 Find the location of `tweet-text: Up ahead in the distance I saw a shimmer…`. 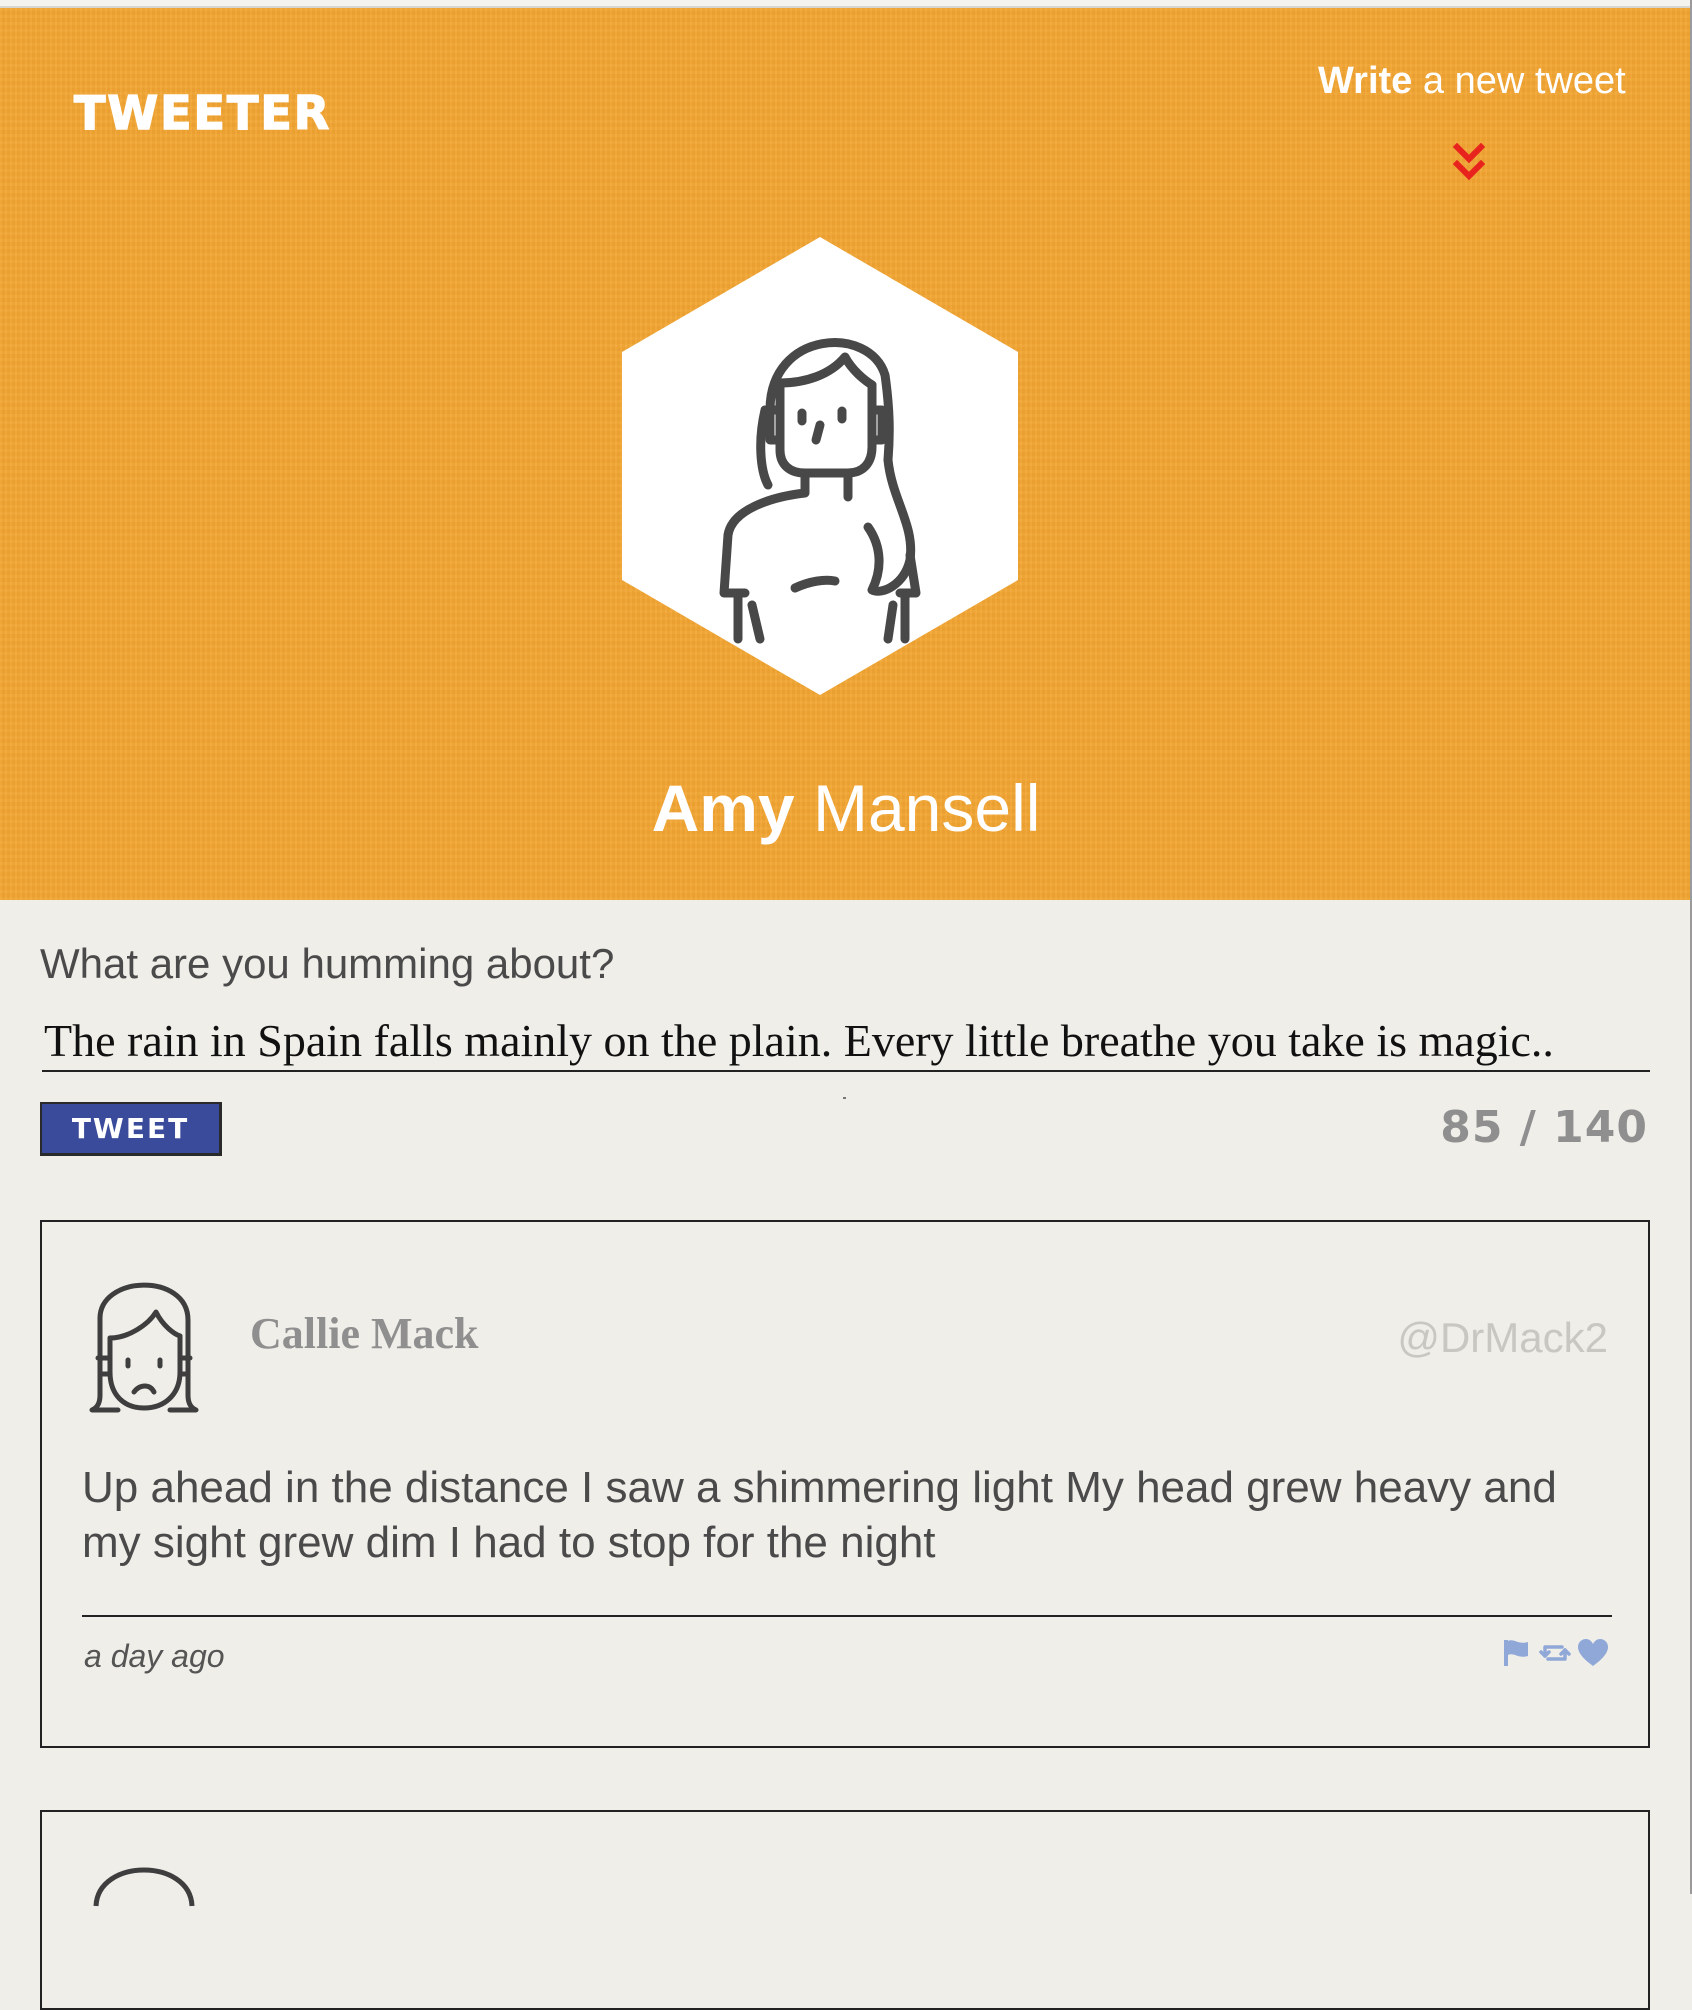

tweet-text: Up ahead in the distance I saw a shimmer… is located at coordinates (819, 1515).